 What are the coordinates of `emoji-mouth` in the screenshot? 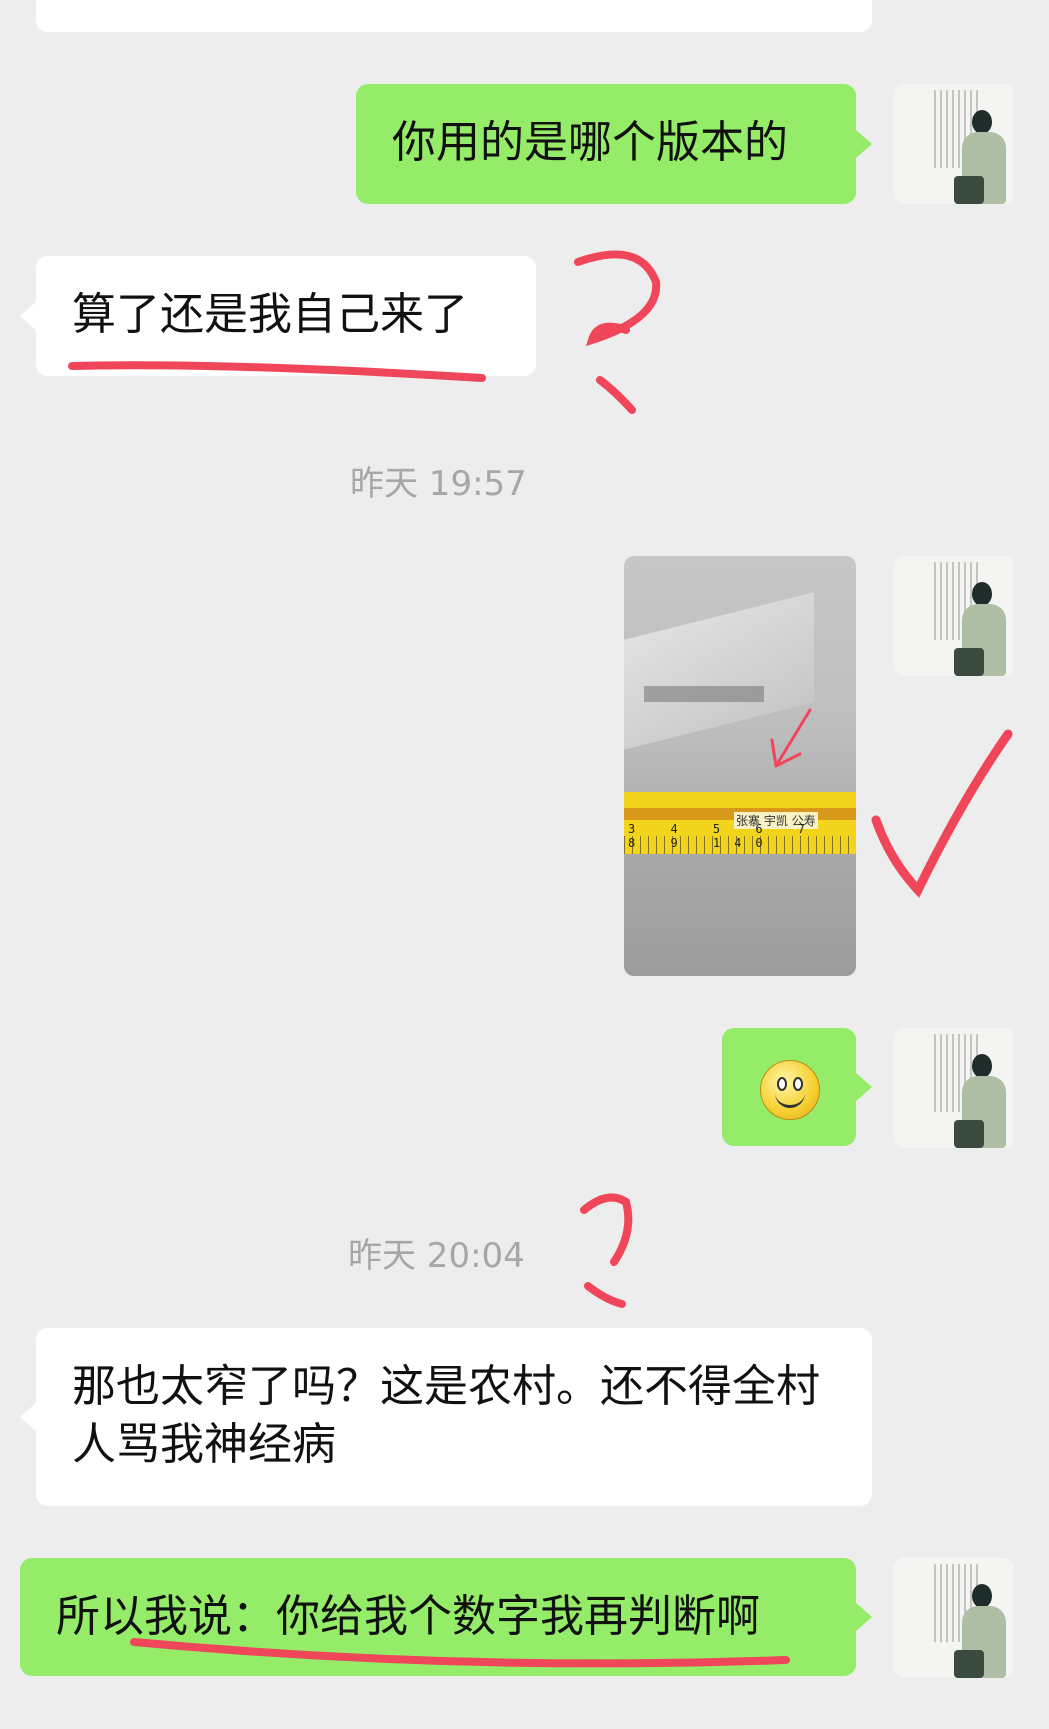 It's located at (790, 1099).